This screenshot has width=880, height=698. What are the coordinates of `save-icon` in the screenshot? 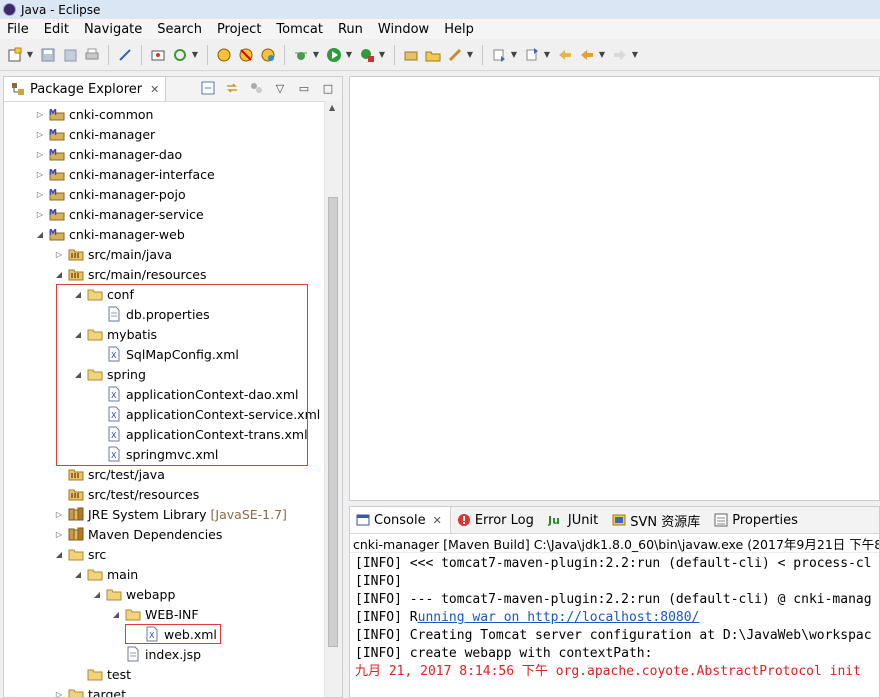 It's located at (48, 55).